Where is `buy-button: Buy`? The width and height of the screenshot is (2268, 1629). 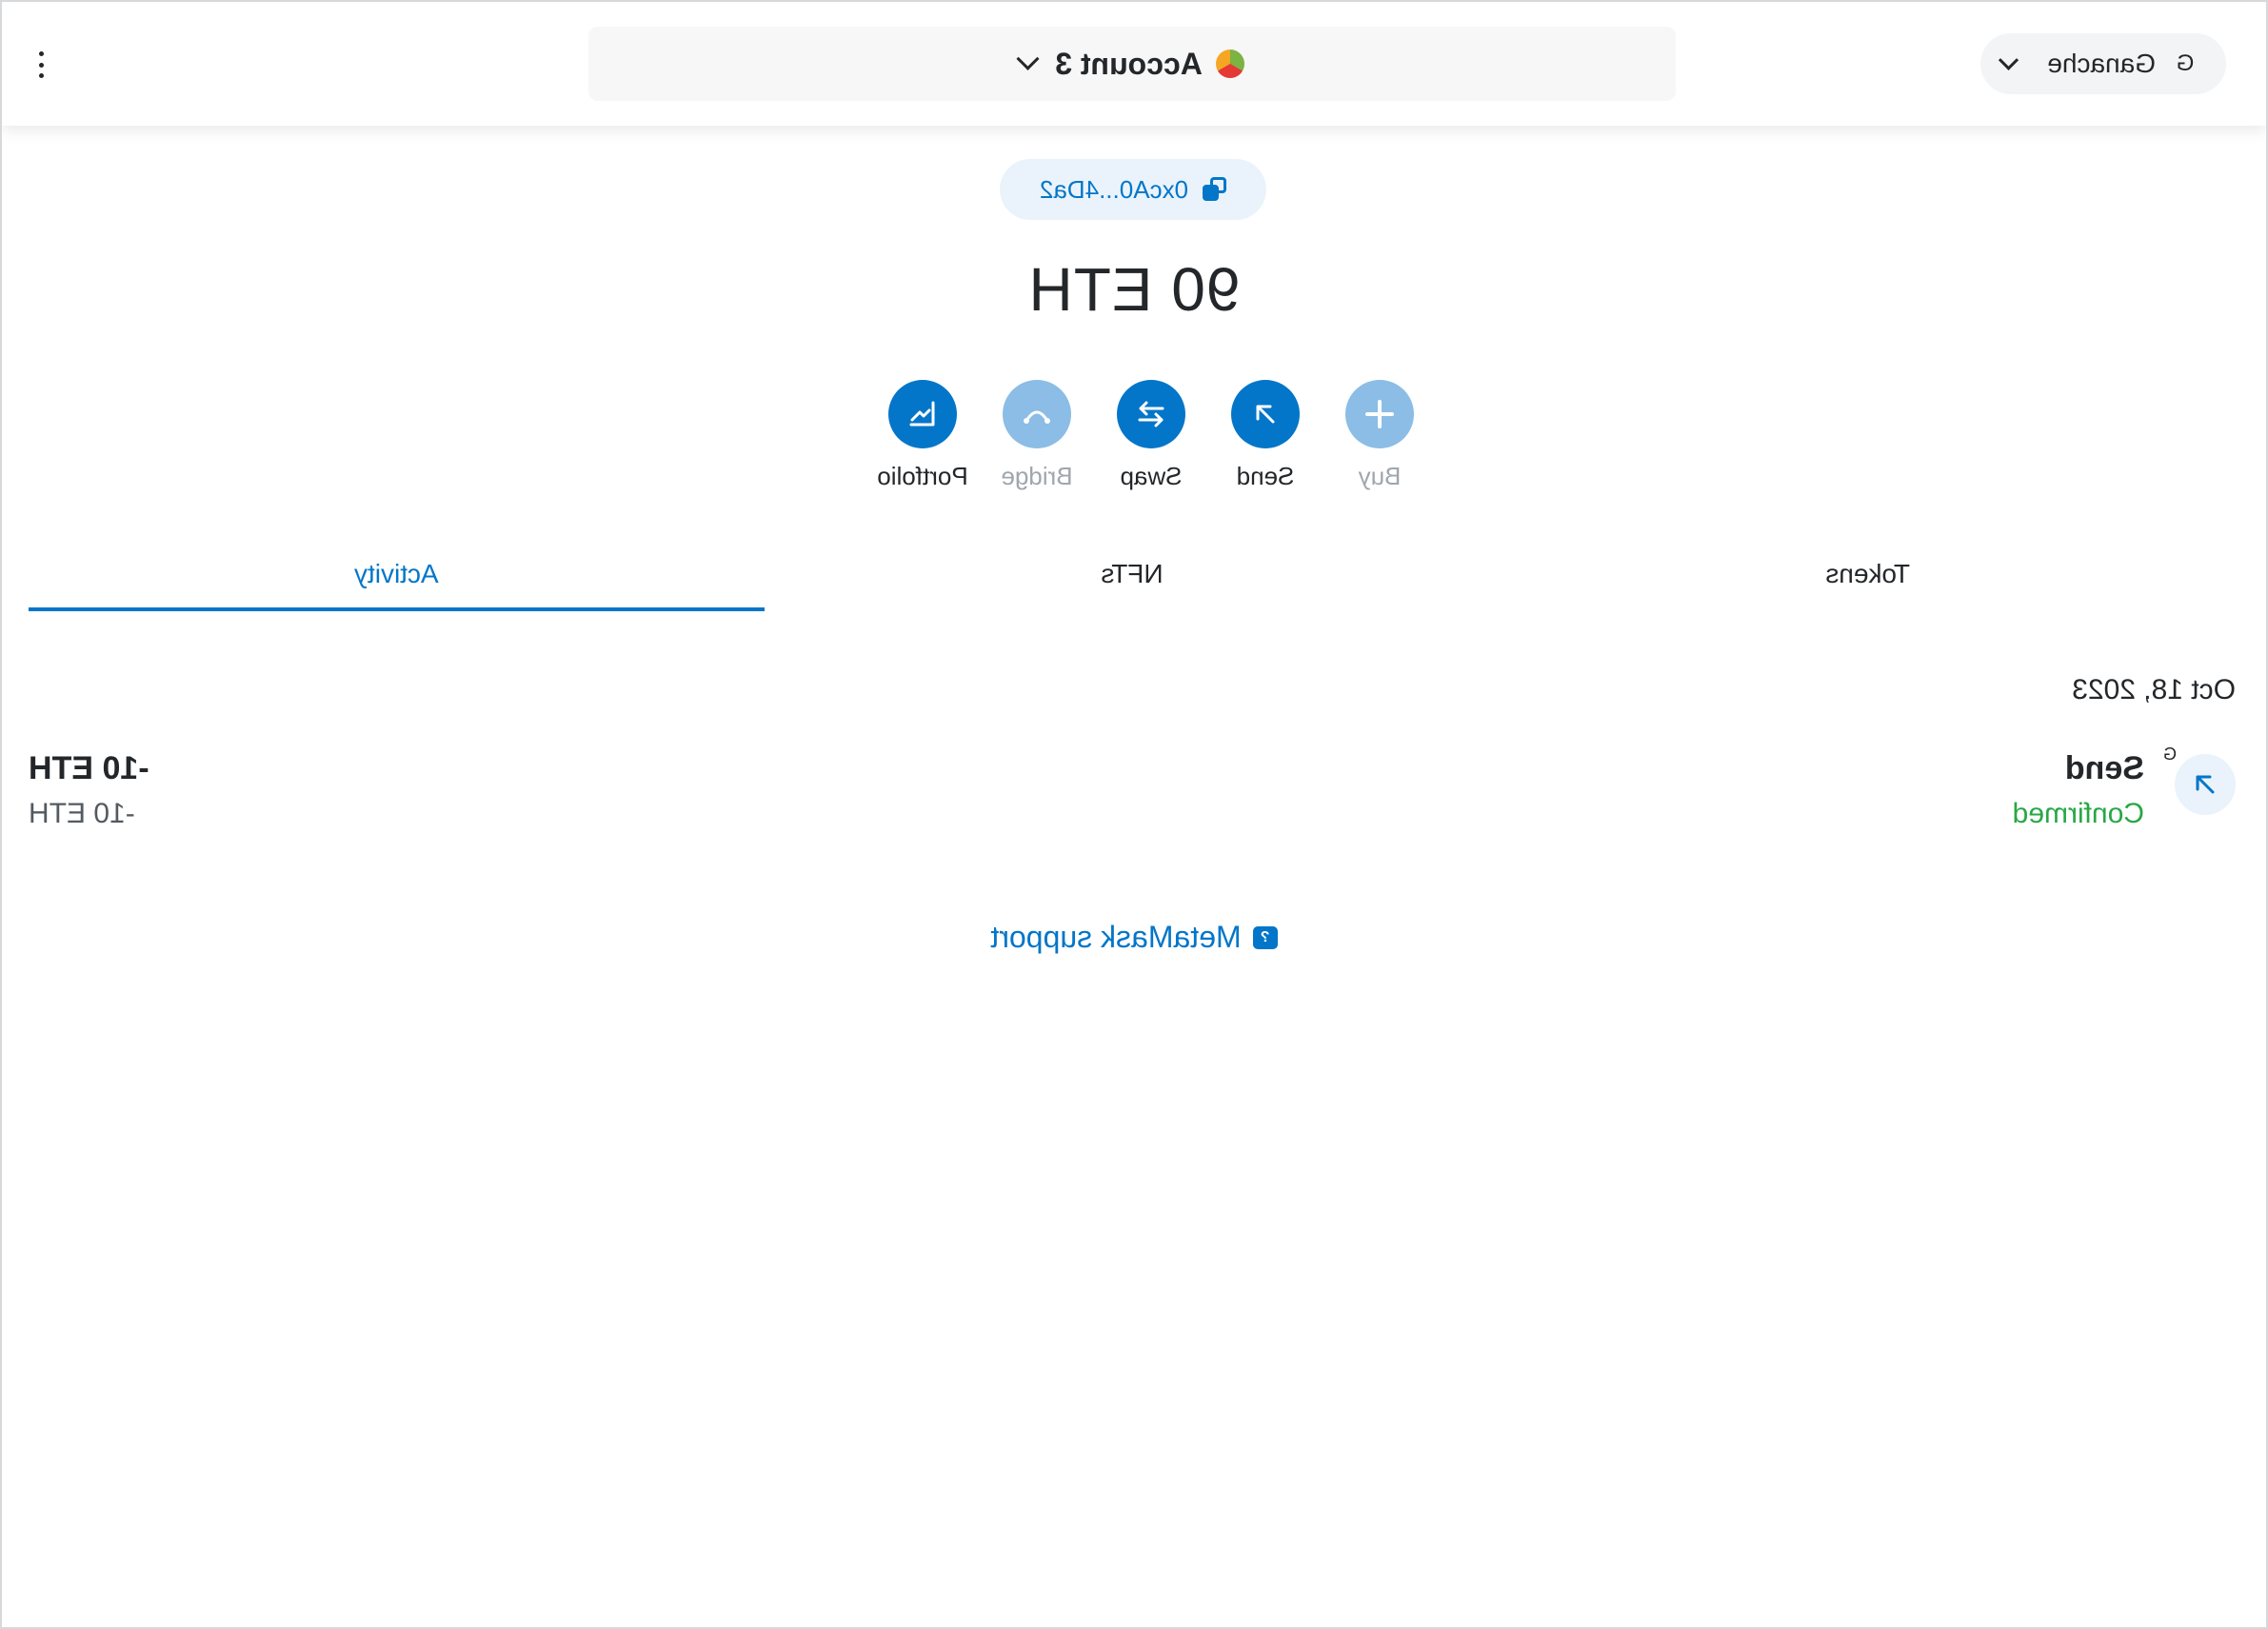 buy-button: Buy is located at coordinates (1380, 436).